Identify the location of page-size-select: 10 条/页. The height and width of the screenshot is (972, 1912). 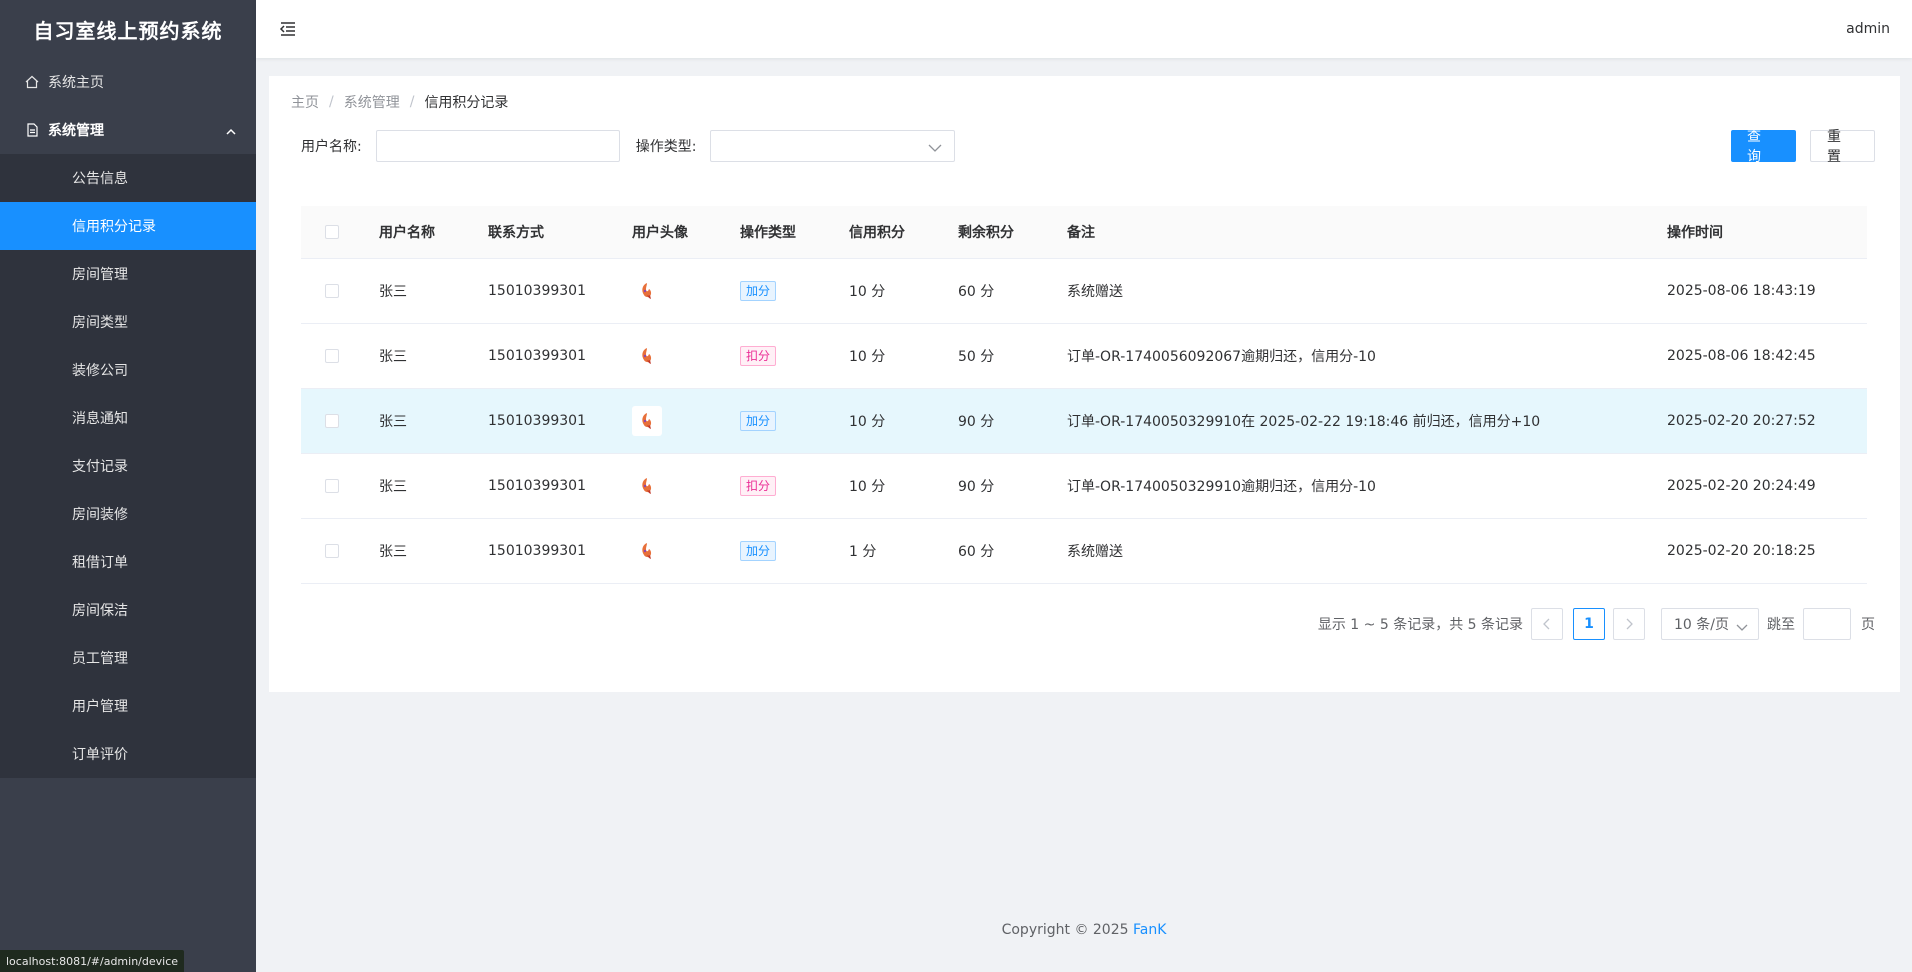
(1710, 624).